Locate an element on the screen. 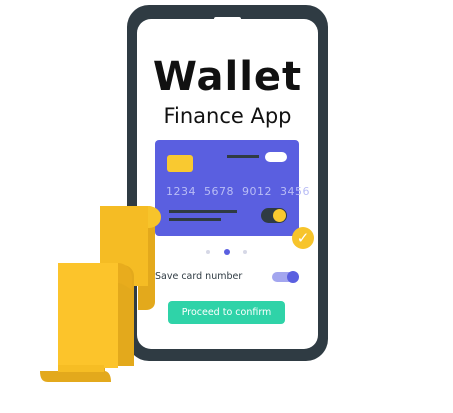 The image size is (453, 413). save-card-toggle is located at coordinates (285, 277).